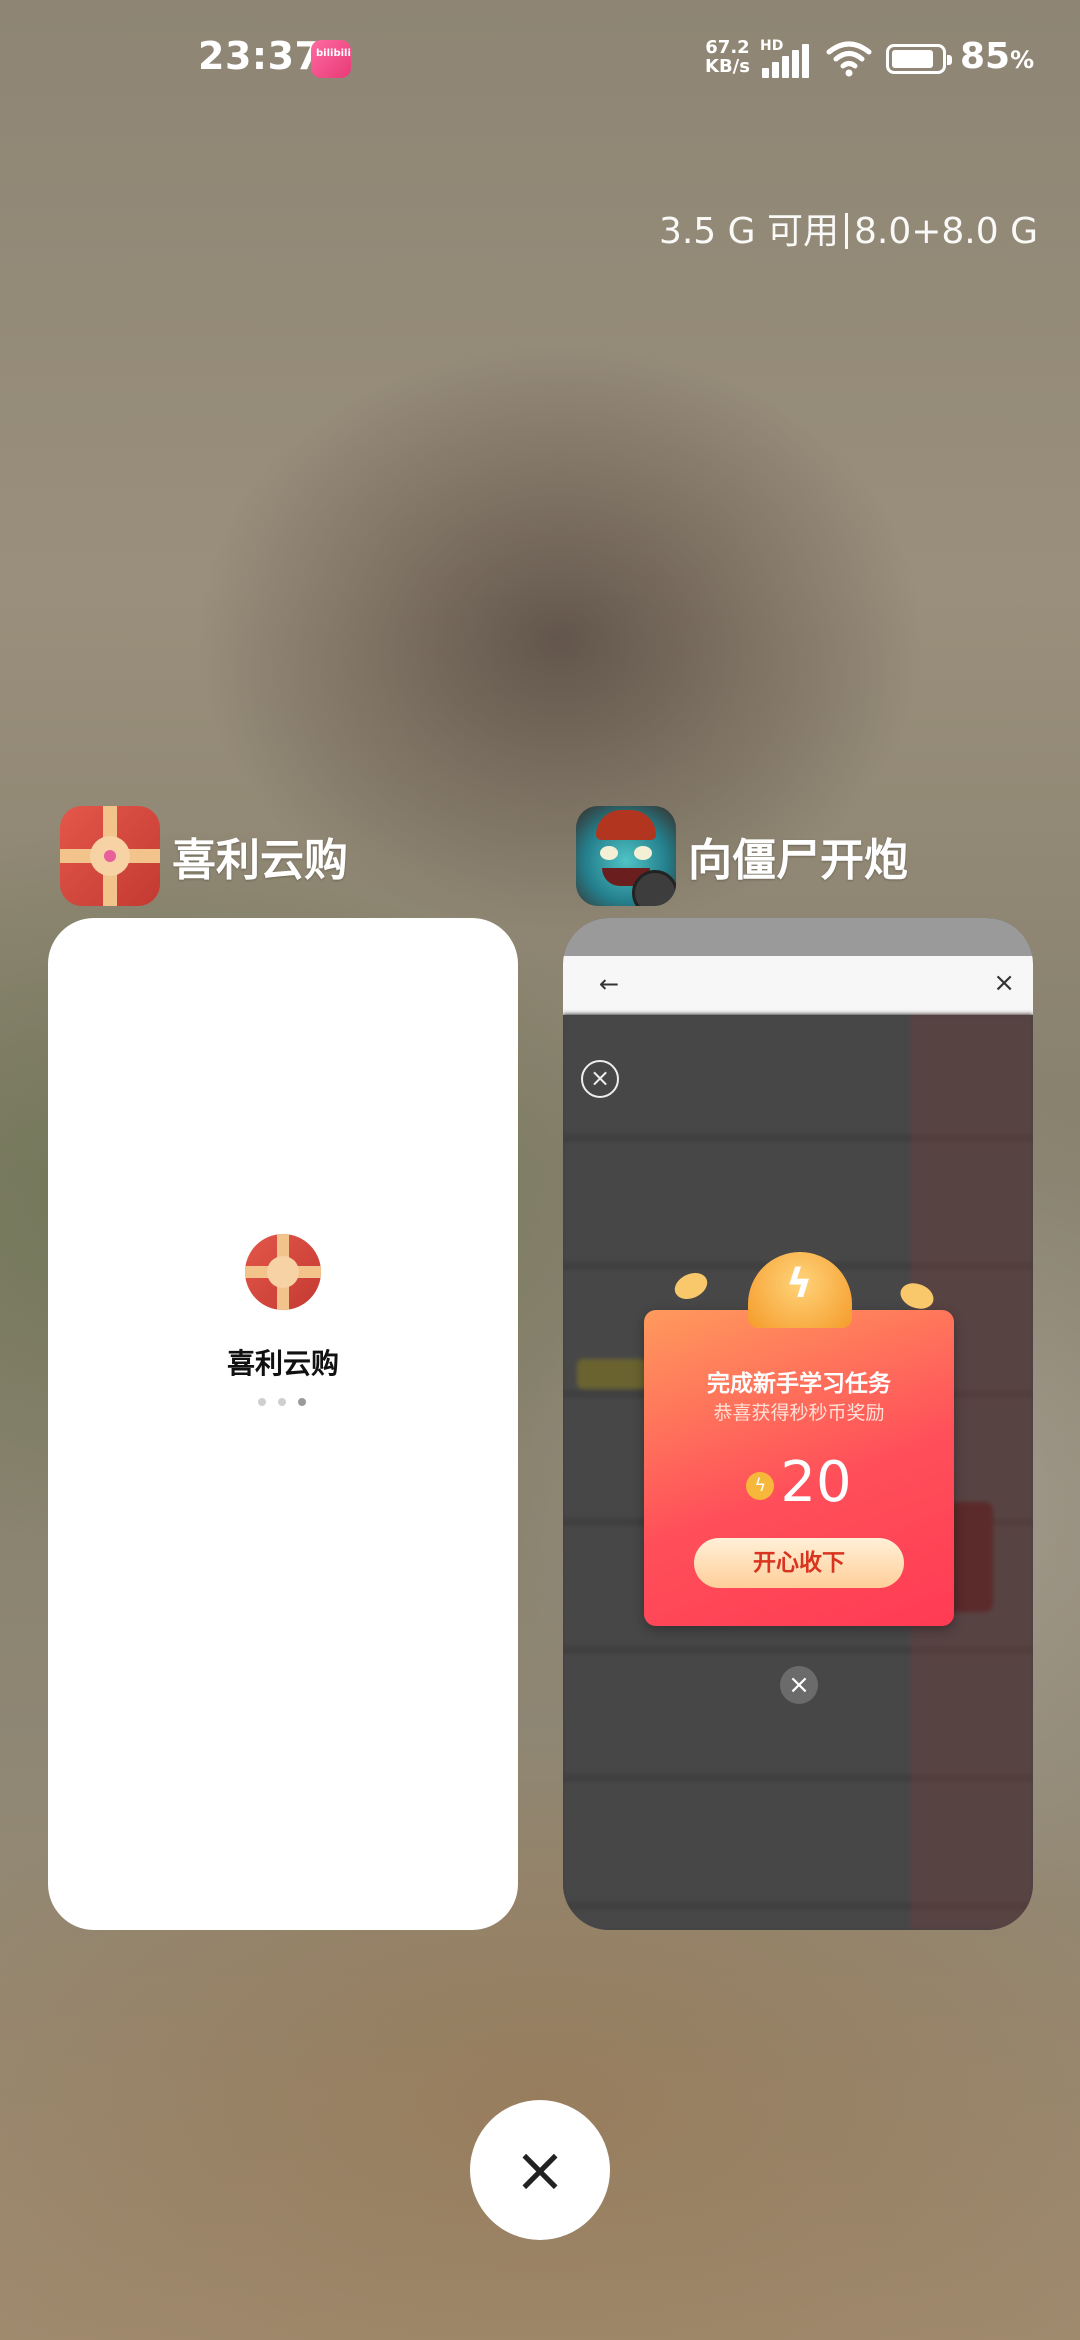 Image resolution: width=1080 pixels, height=2340 pixels. Describe the element at coordinates (600, 1079) in the screenshot. I see `circle-close-icon: ×` at that location.